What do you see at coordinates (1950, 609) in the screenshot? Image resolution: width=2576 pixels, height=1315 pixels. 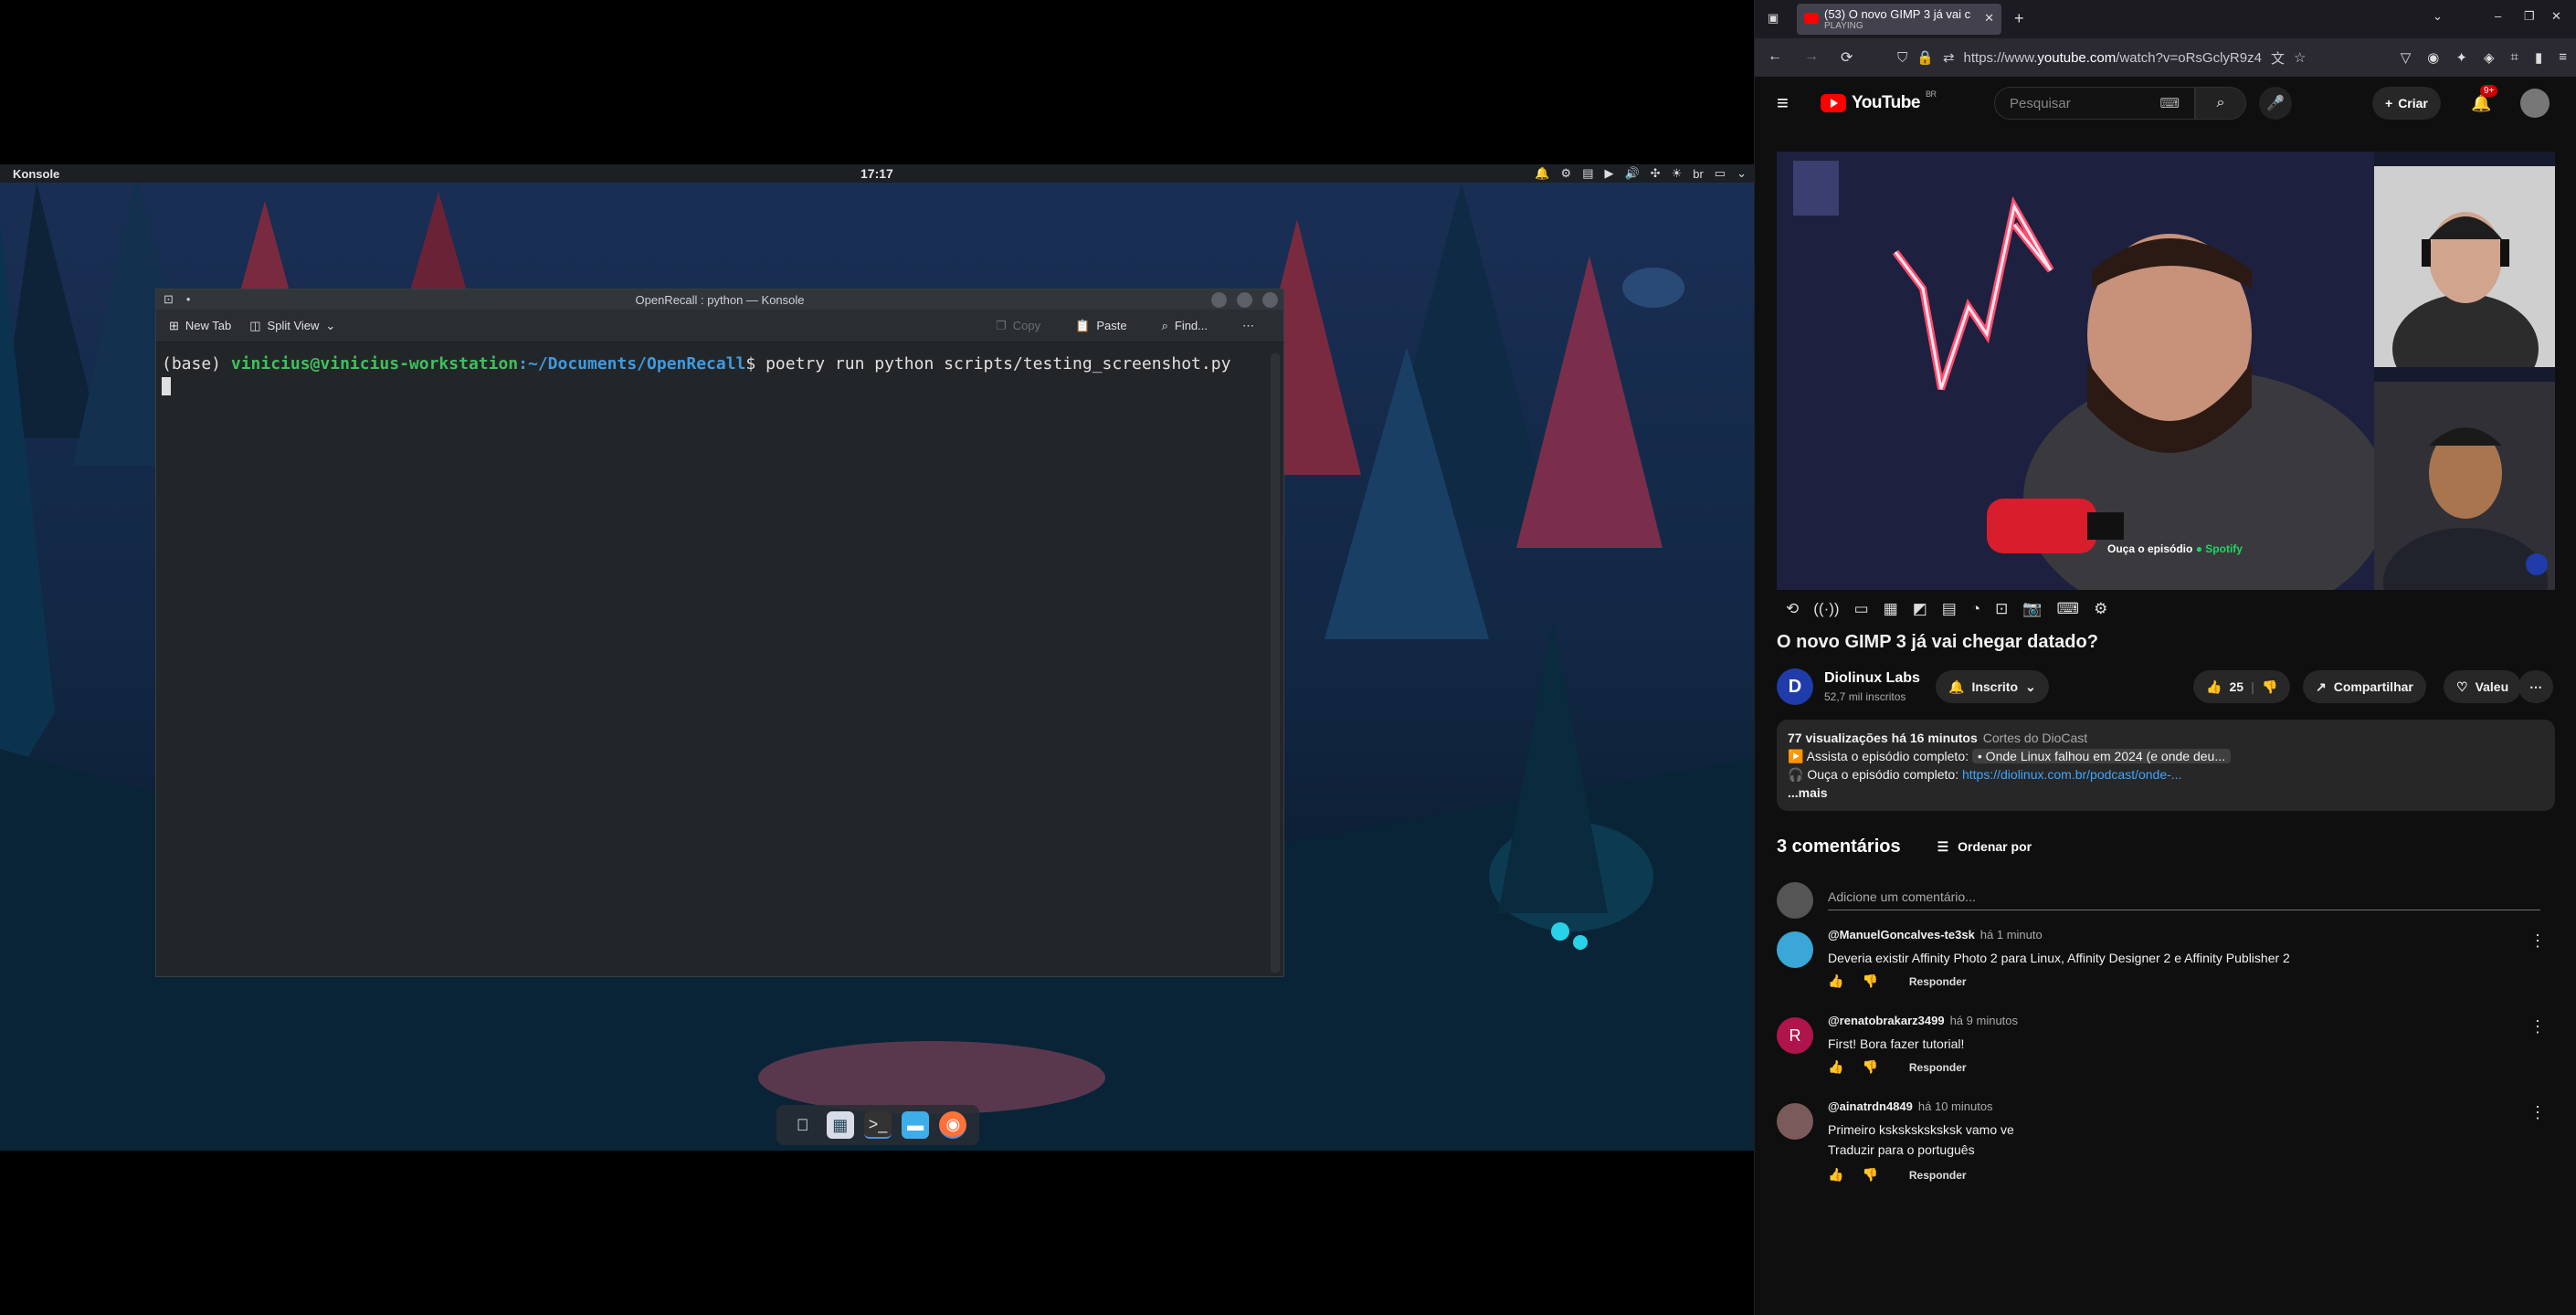 I see `screen-size-icon: ▤` at bounding box center [1950, 609].